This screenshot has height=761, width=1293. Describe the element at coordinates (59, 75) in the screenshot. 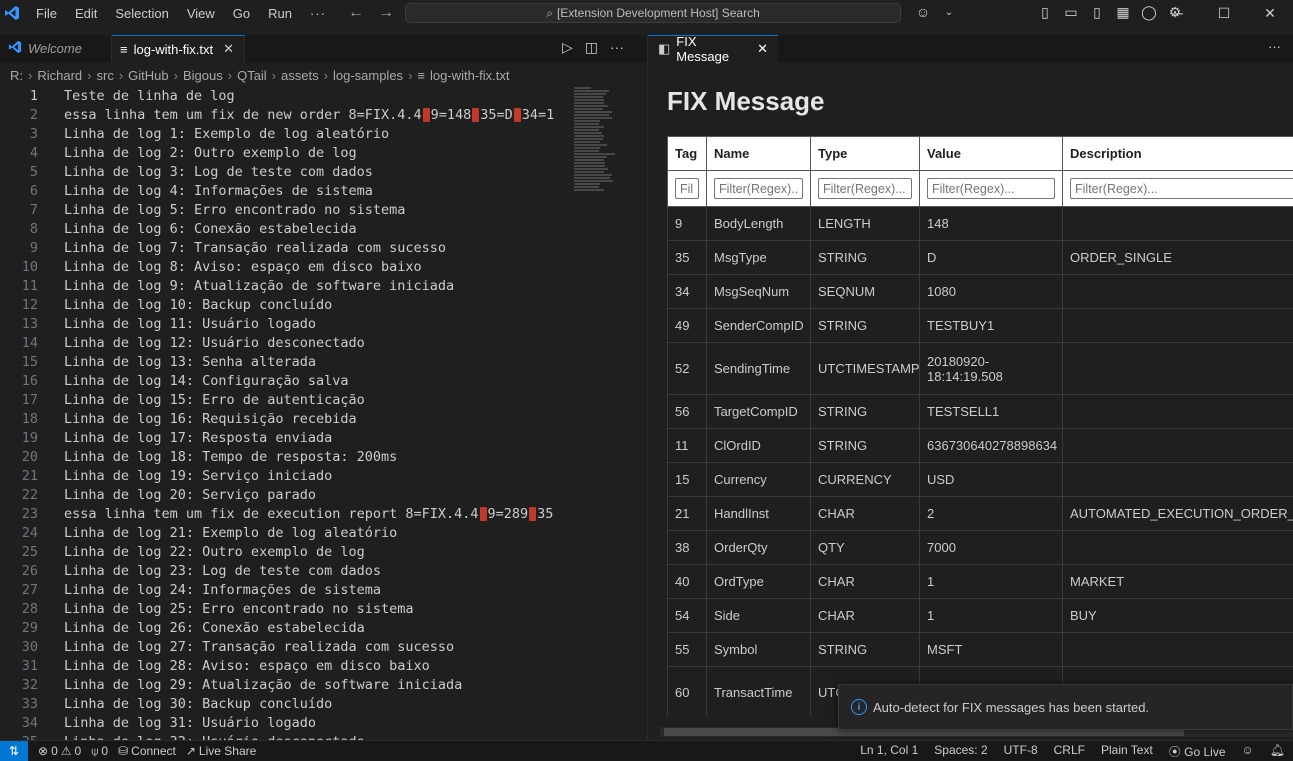

I see `breadcrumb-item: Richard` at that location.